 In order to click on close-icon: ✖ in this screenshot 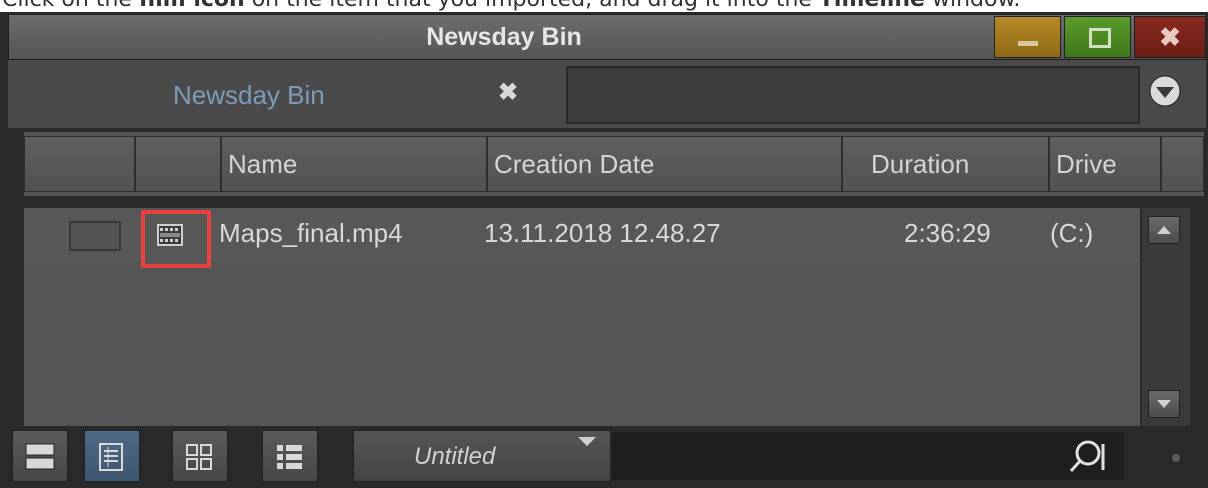, I will do `click(1170, 37)`.